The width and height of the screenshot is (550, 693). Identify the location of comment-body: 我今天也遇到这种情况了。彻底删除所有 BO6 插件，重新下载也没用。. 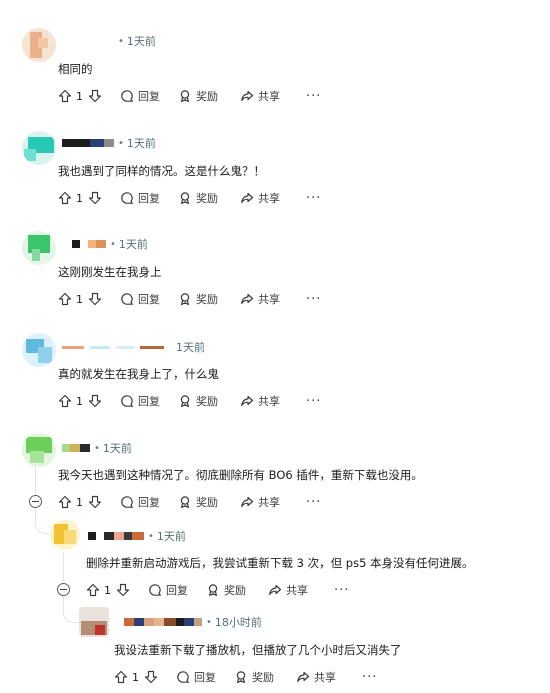
(240, 475).